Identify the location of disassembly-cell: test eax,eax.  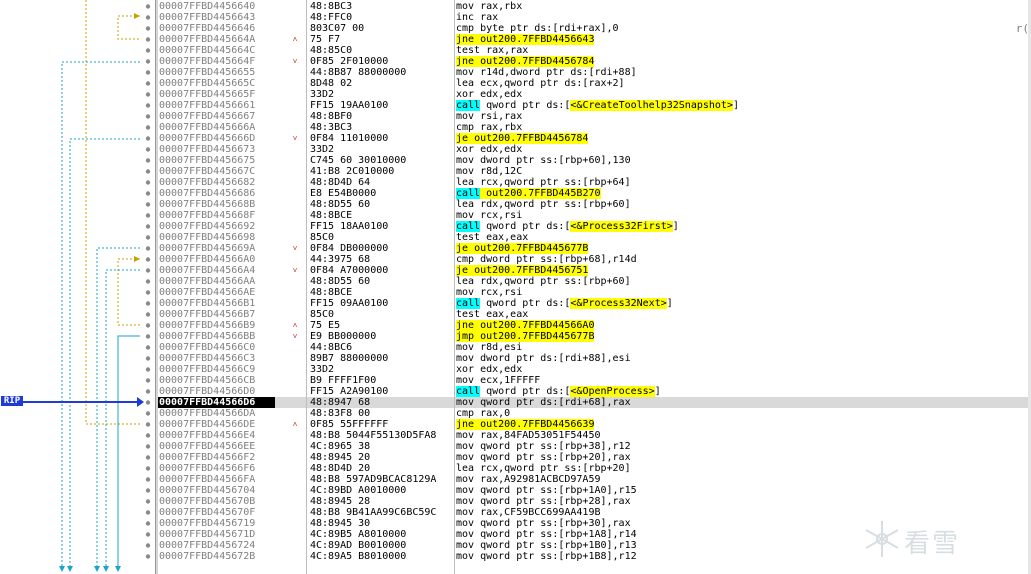
(743, 237).